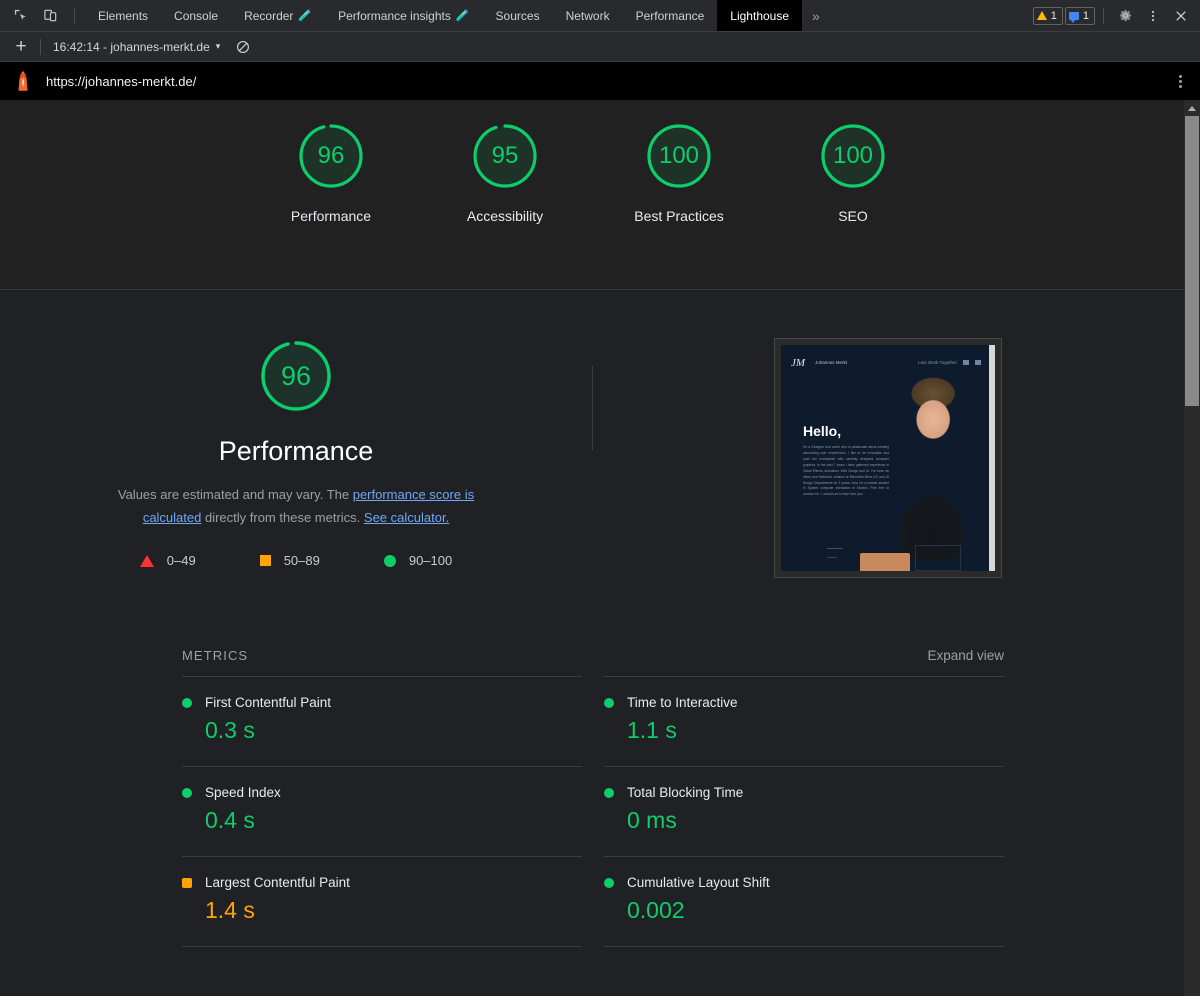 This screenshot has height=996, width=1200. What do you see at coordinates (670, 15) in the screenshot?
I see `tab-performance: Performance` at bounding box center [670, 15].